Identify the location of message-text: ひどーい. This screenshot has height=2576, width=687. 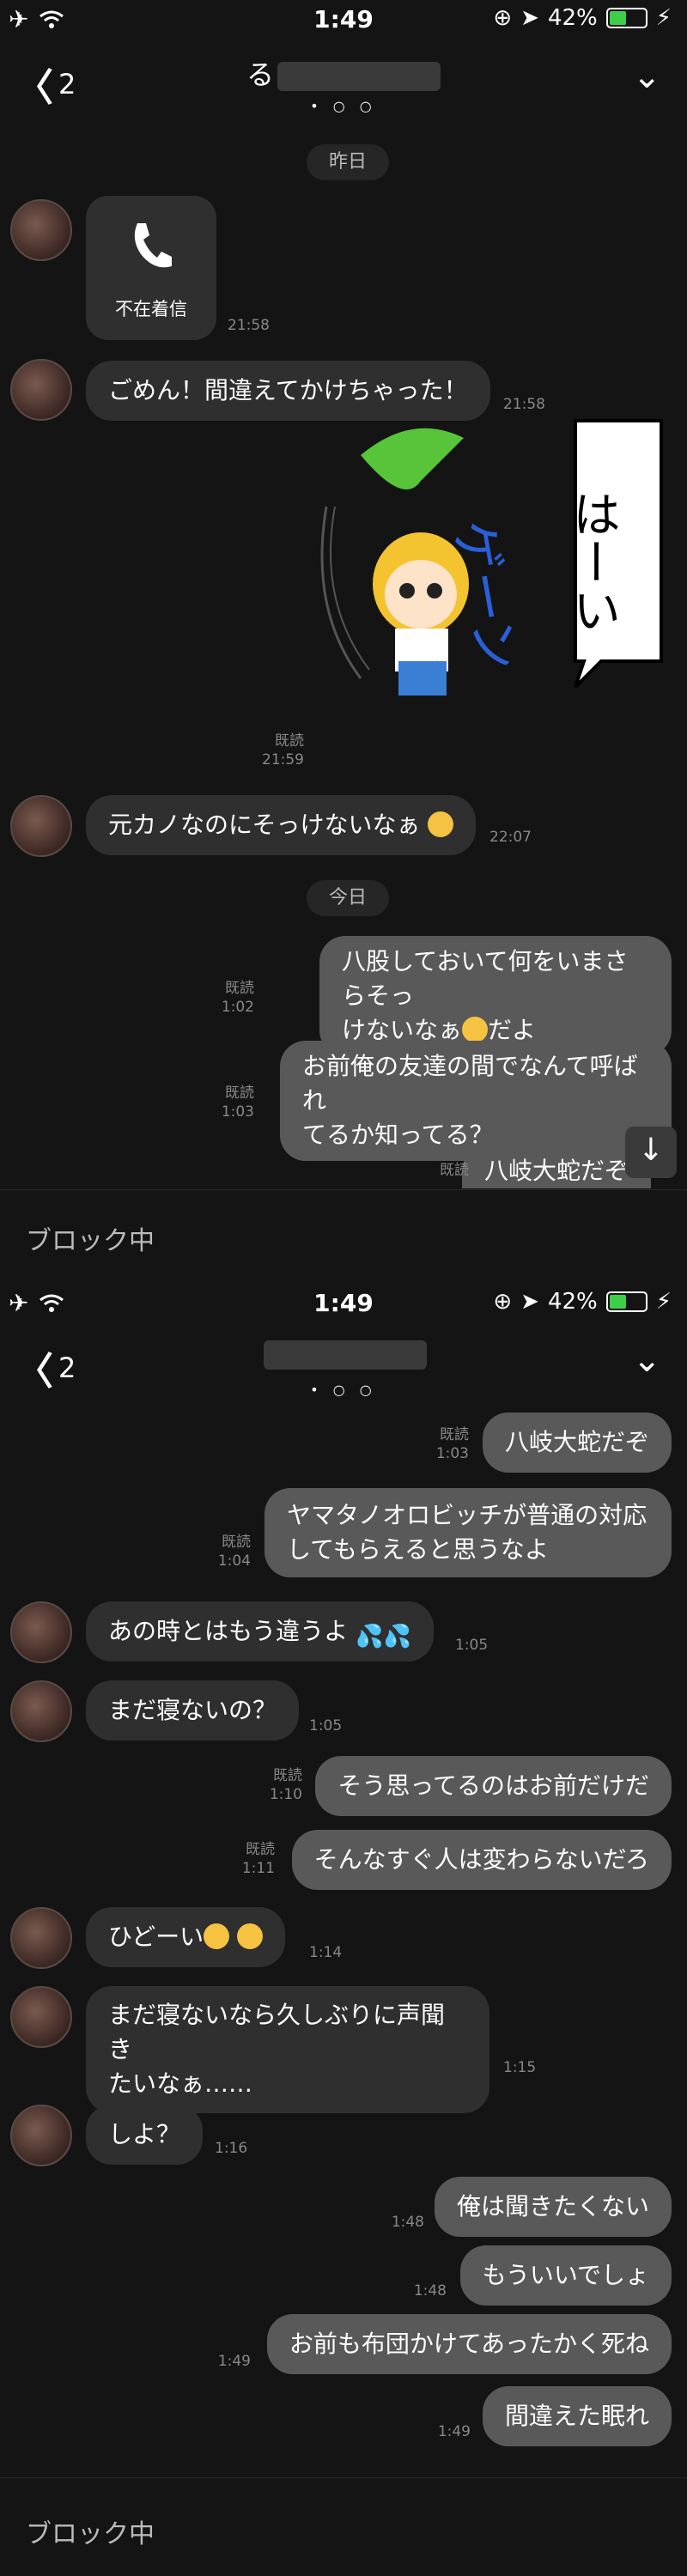
(156, 1937).